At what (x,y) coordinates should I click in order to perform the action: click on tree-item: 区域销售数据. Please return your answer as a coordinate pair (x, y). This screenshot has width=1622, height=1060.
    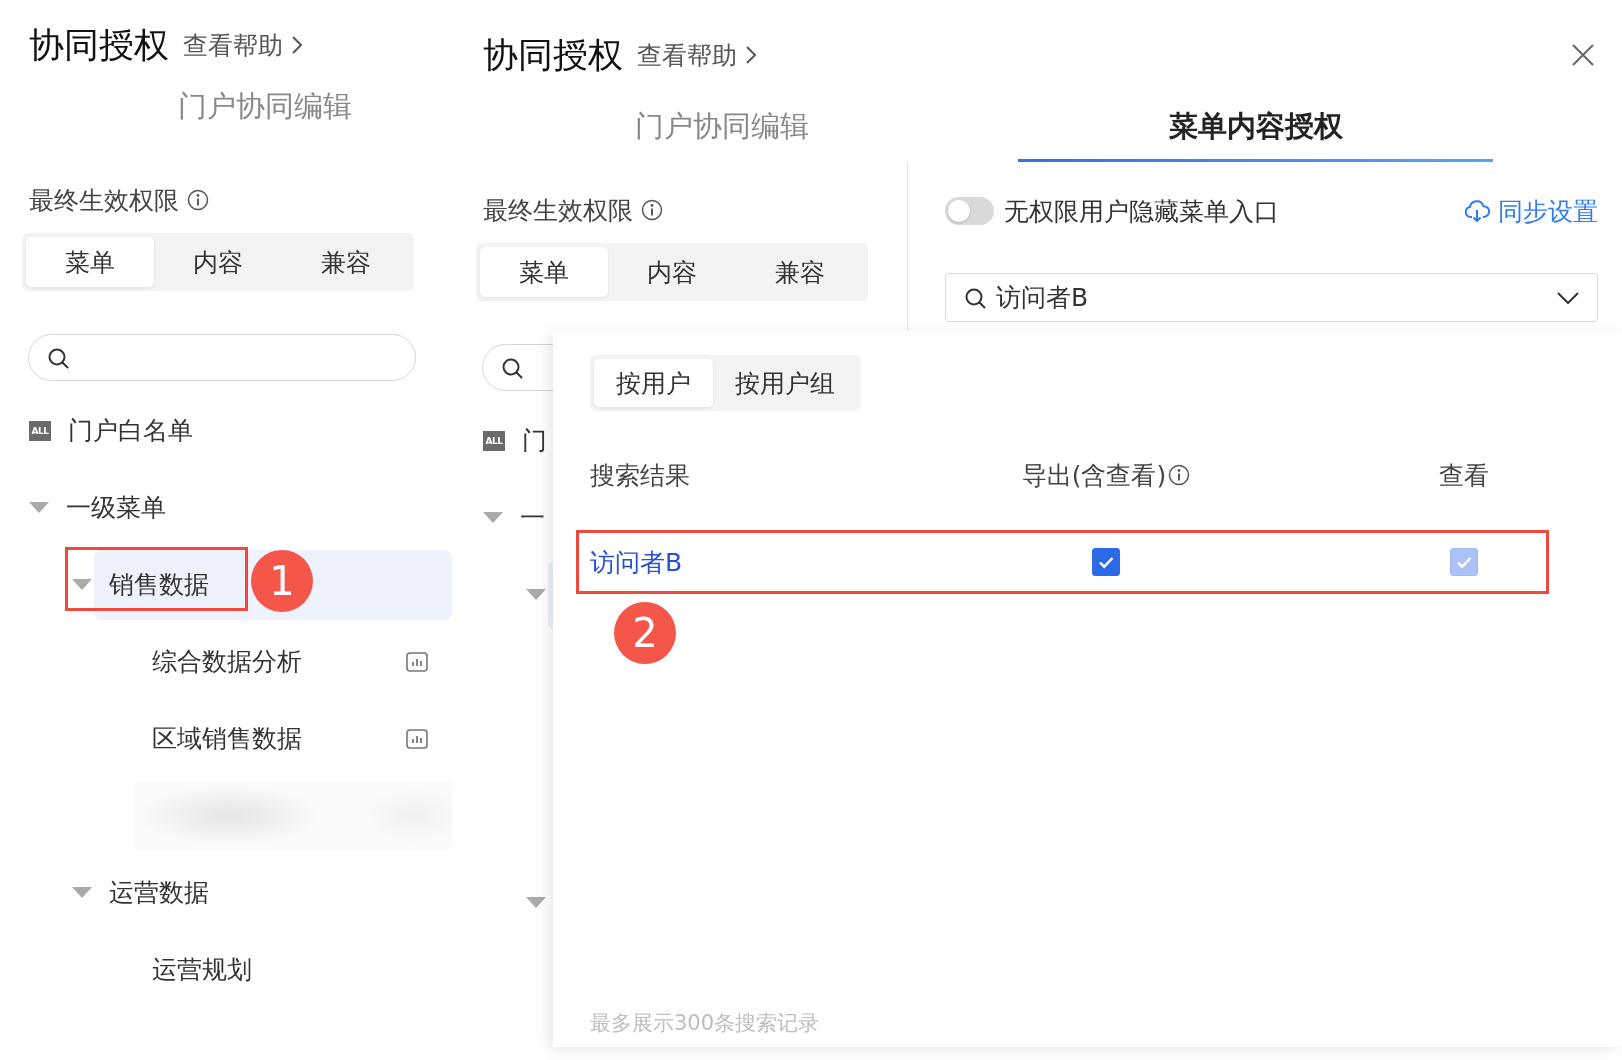
    Looking at the image, I should click on (227, 738).